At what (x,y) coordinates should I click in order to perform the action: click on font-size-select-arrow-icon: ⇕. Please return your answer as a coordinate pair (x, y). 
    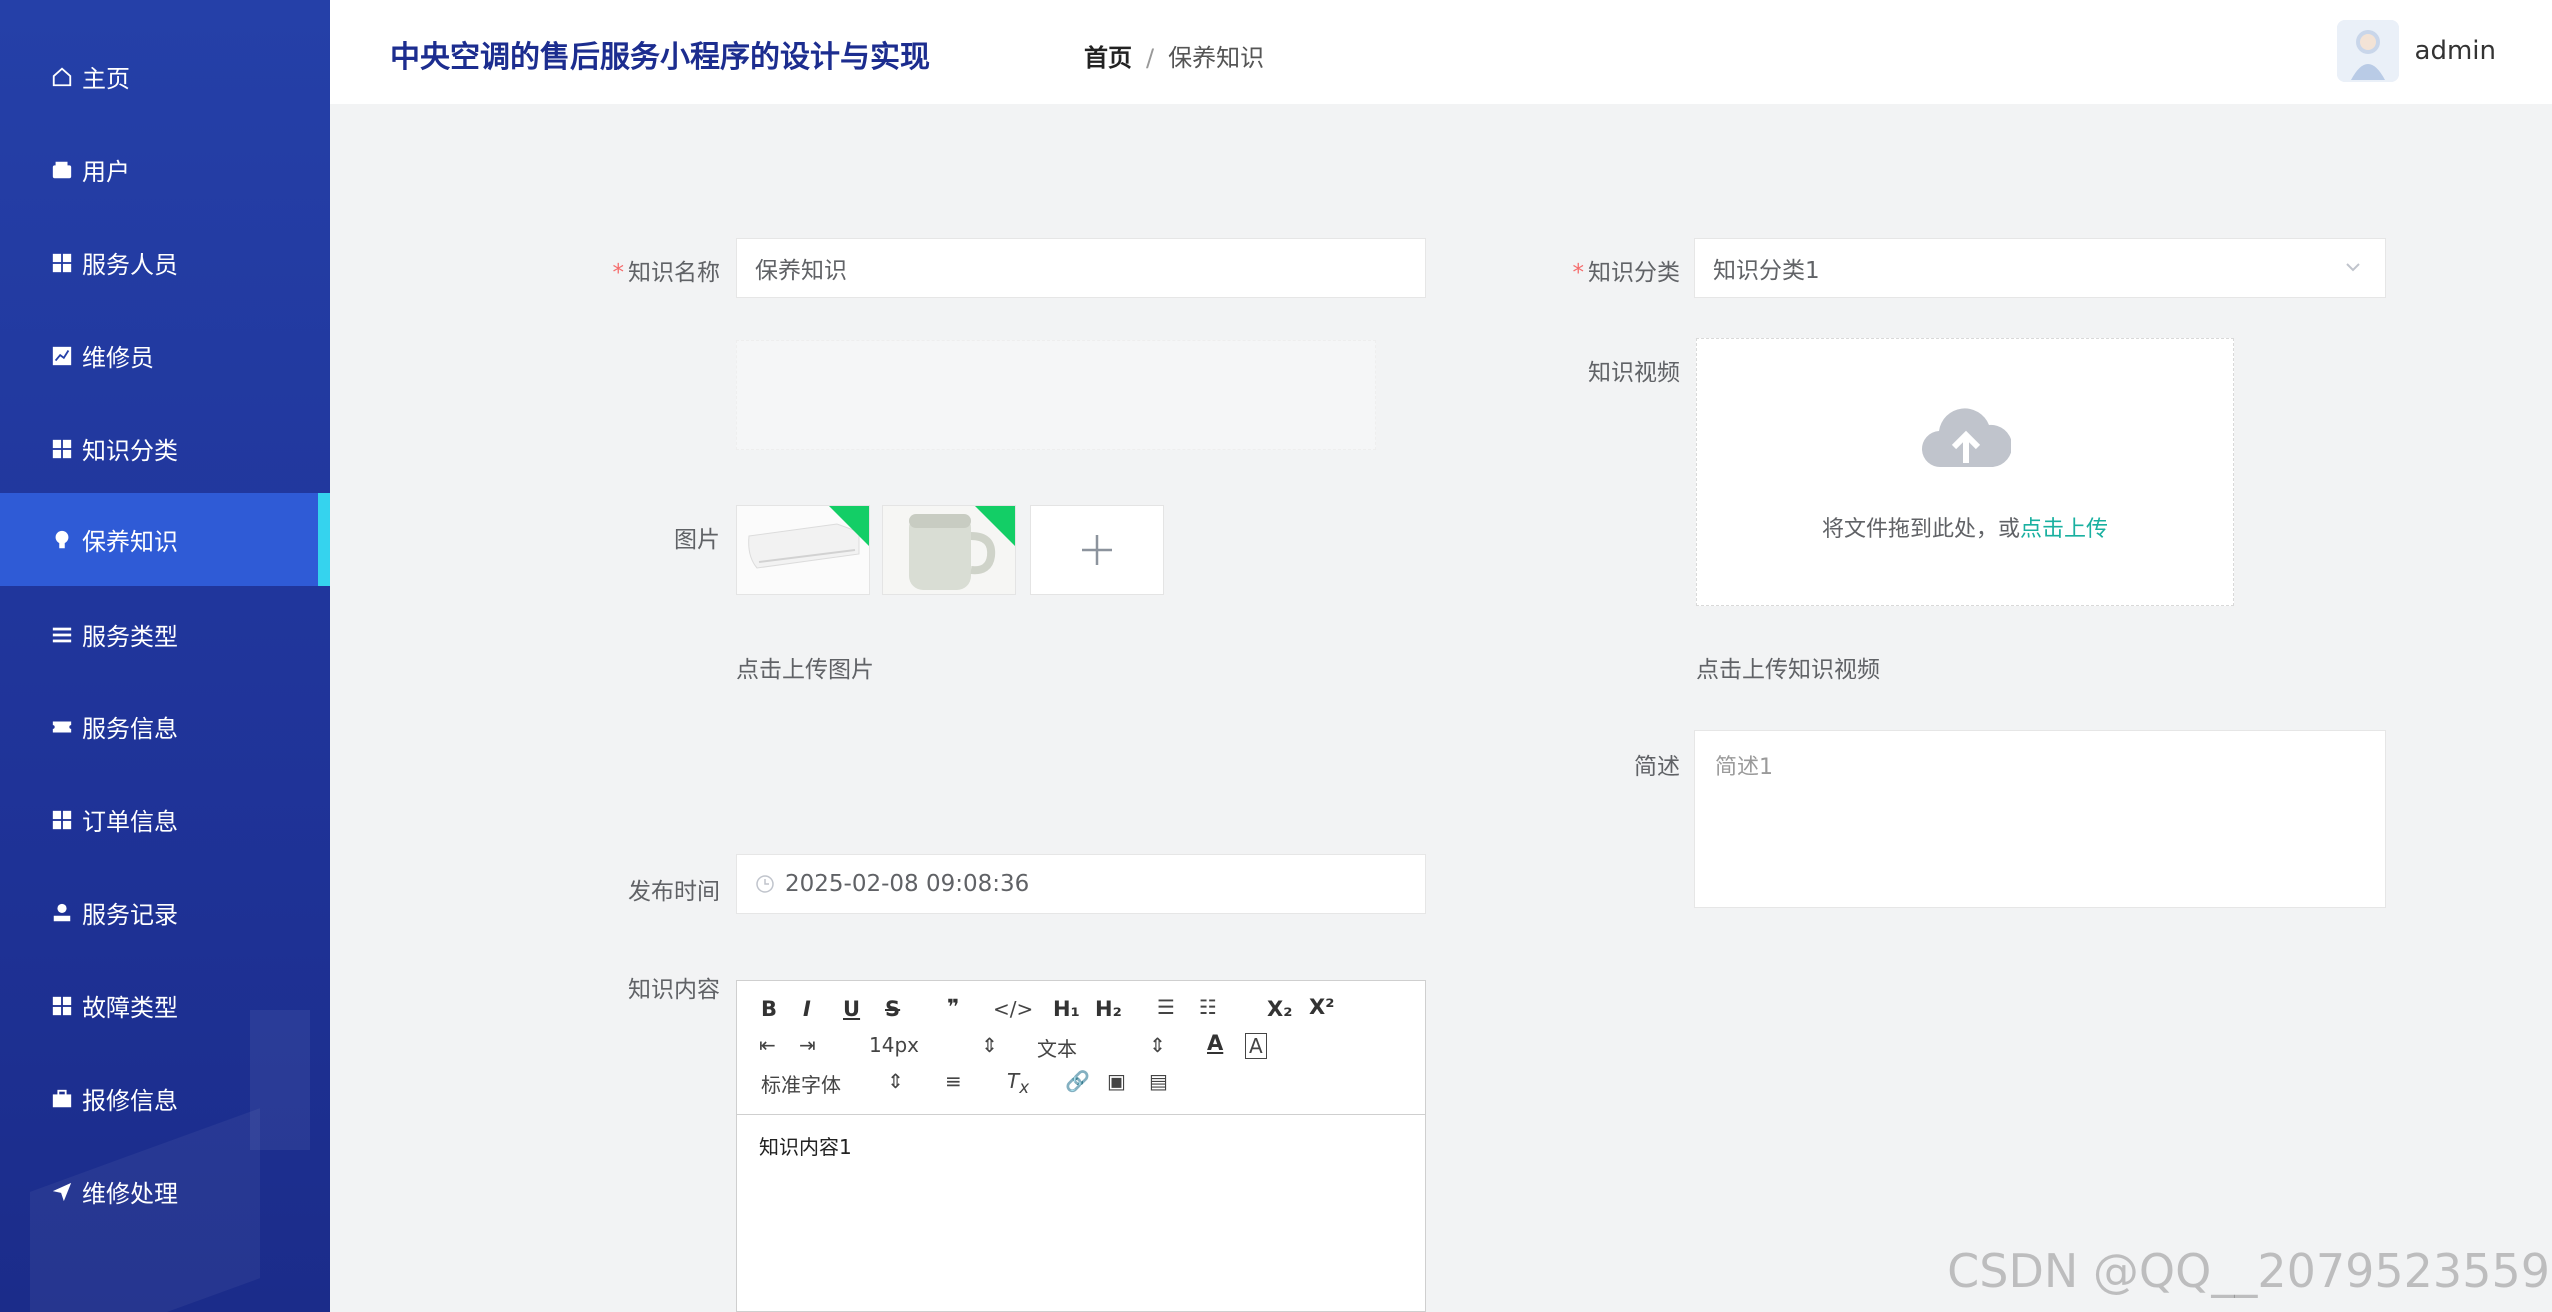
    Looking at the image, I should click on (989, 1045).